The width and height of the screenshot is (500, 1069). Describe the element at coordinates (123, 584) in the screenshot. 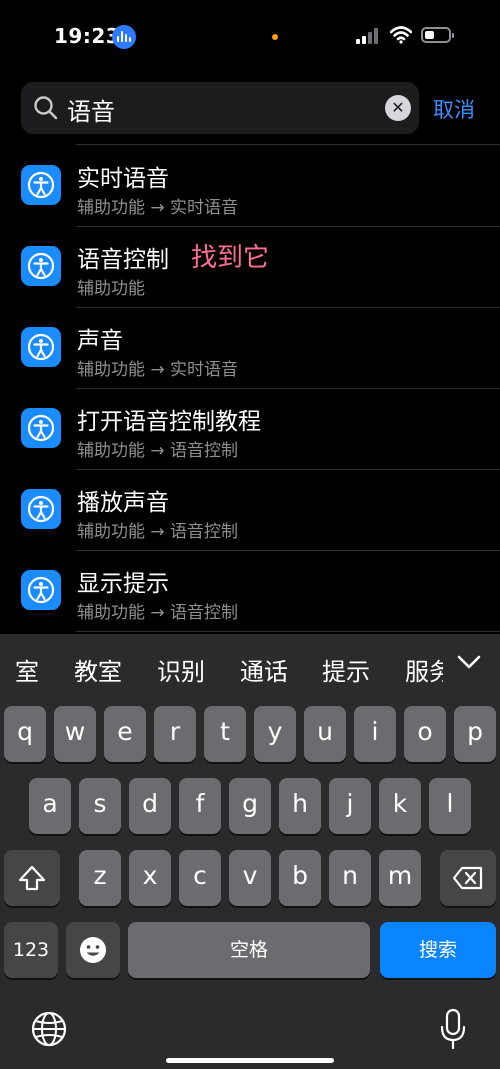

I see `result-title: 显示提示` at that location.